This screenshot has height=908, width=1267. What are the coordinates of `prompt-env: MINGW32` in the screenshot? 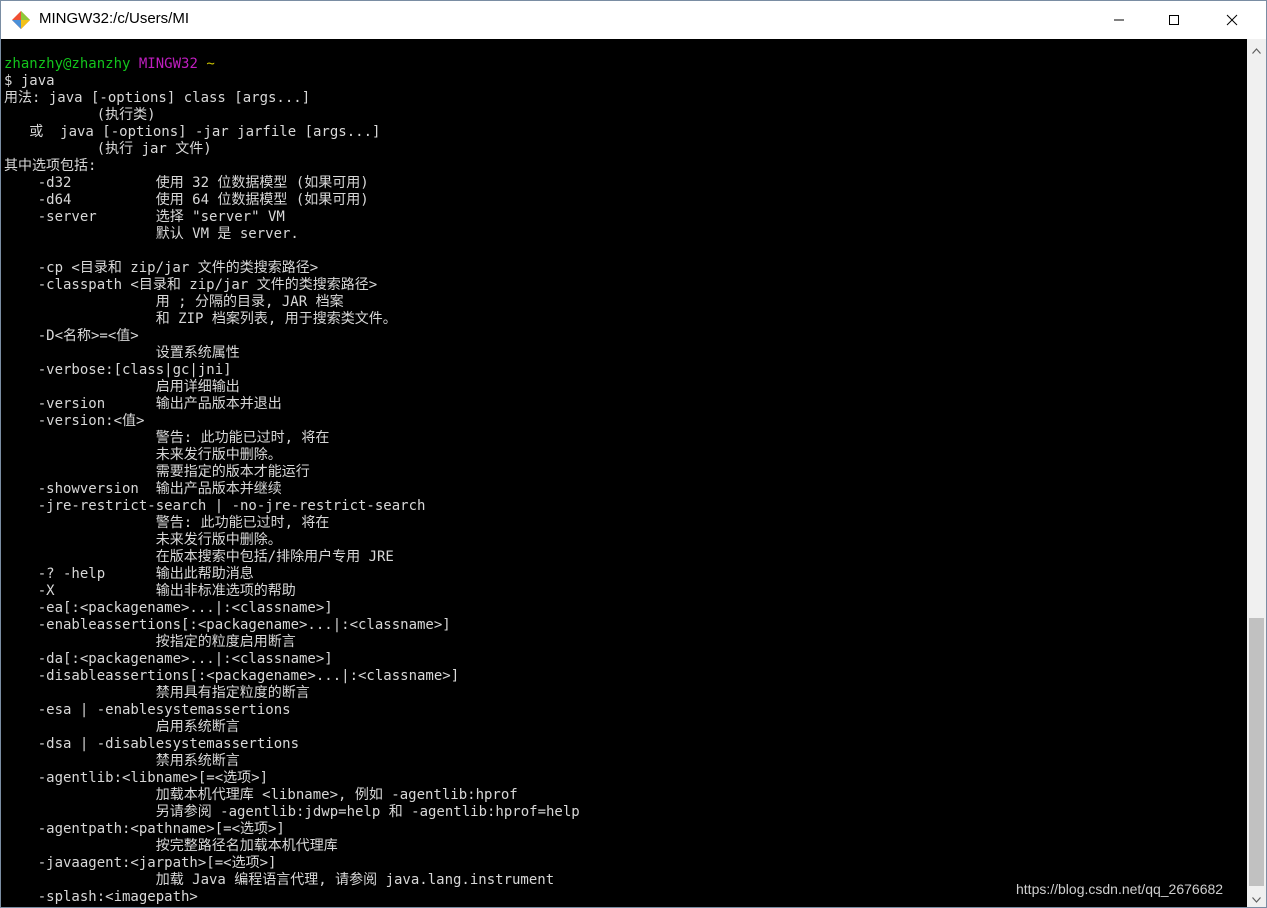 It's located at (168, 64).